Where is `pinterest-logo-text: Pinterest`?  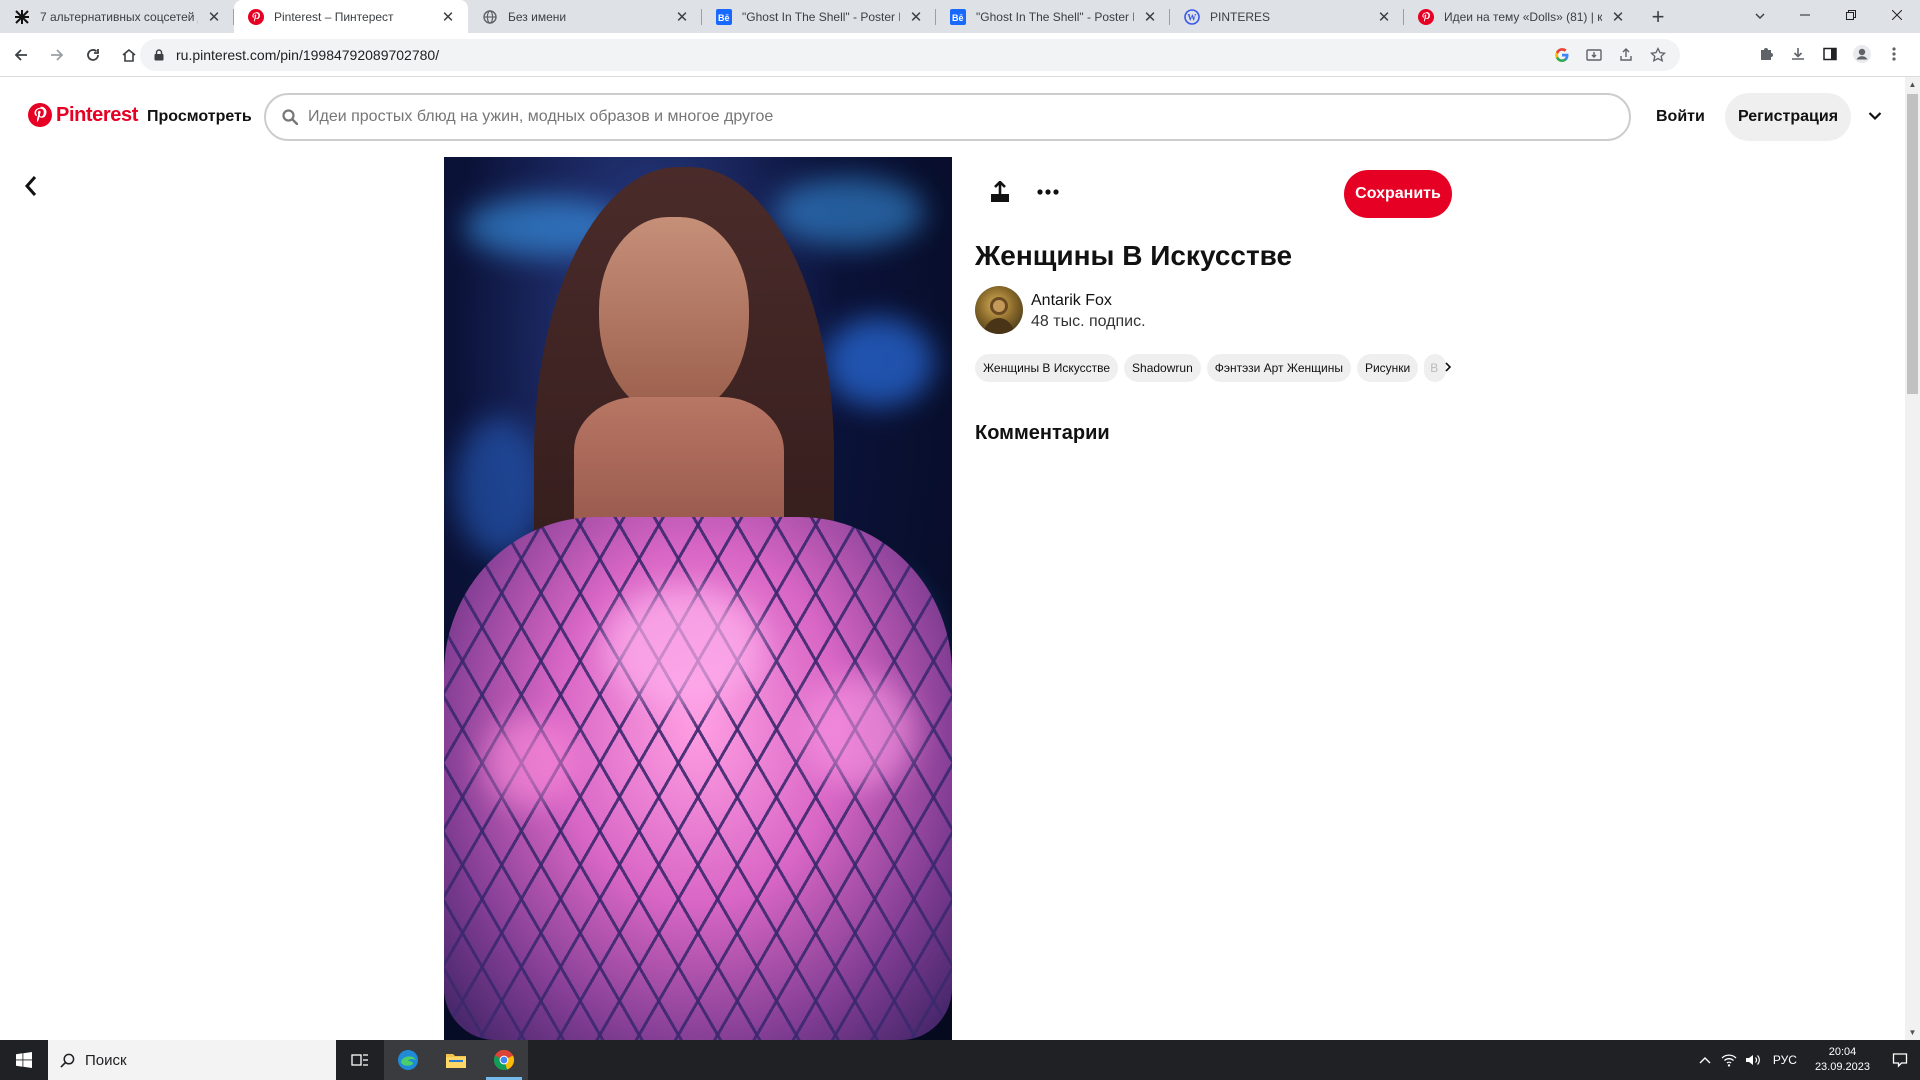 pinterest-logo-text: Pinterest is located at coordinates (97, 114).